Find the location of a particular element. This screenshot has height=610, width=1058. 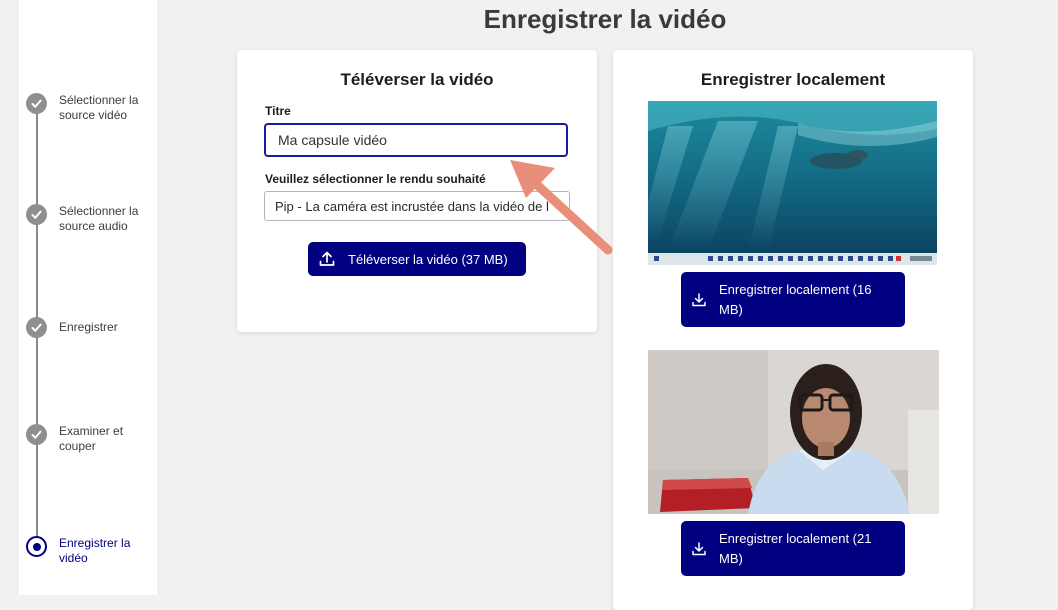

save-camera-locally-button: Enregistrer localement (21 MB) is located at coordinates (793, 548).